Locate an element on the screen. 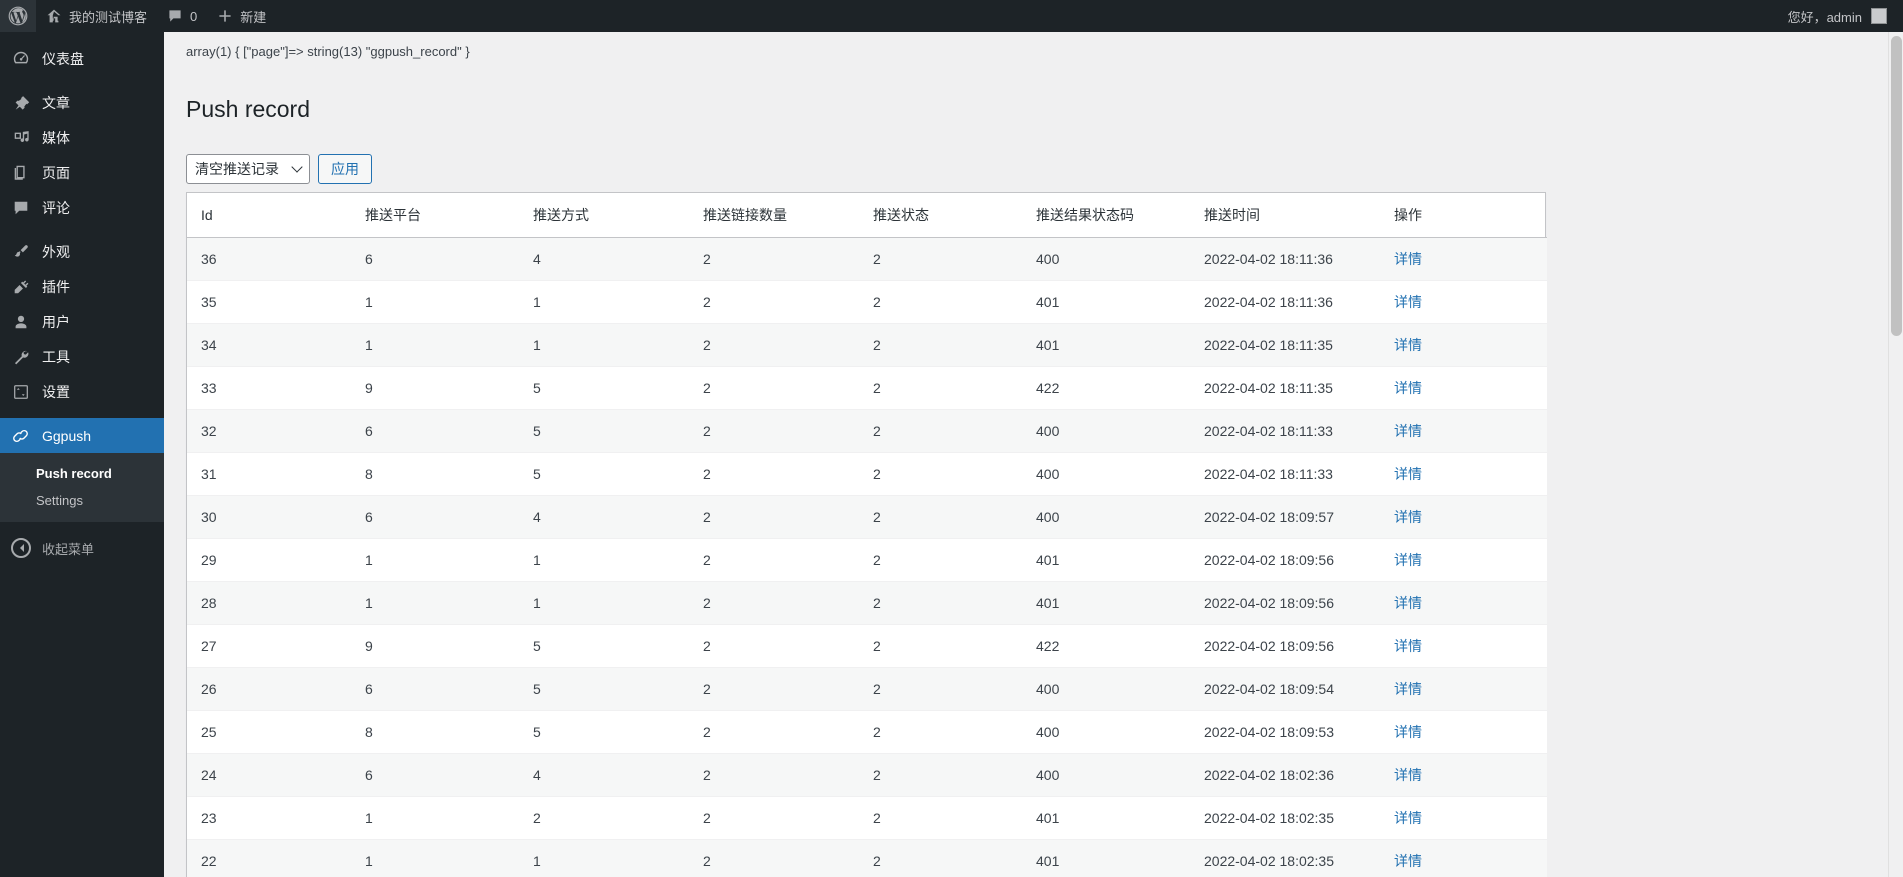 Image resolution: width=1903 pixels, height=877 pixels. paintbrush-icon is located at coordinates (21, 252).